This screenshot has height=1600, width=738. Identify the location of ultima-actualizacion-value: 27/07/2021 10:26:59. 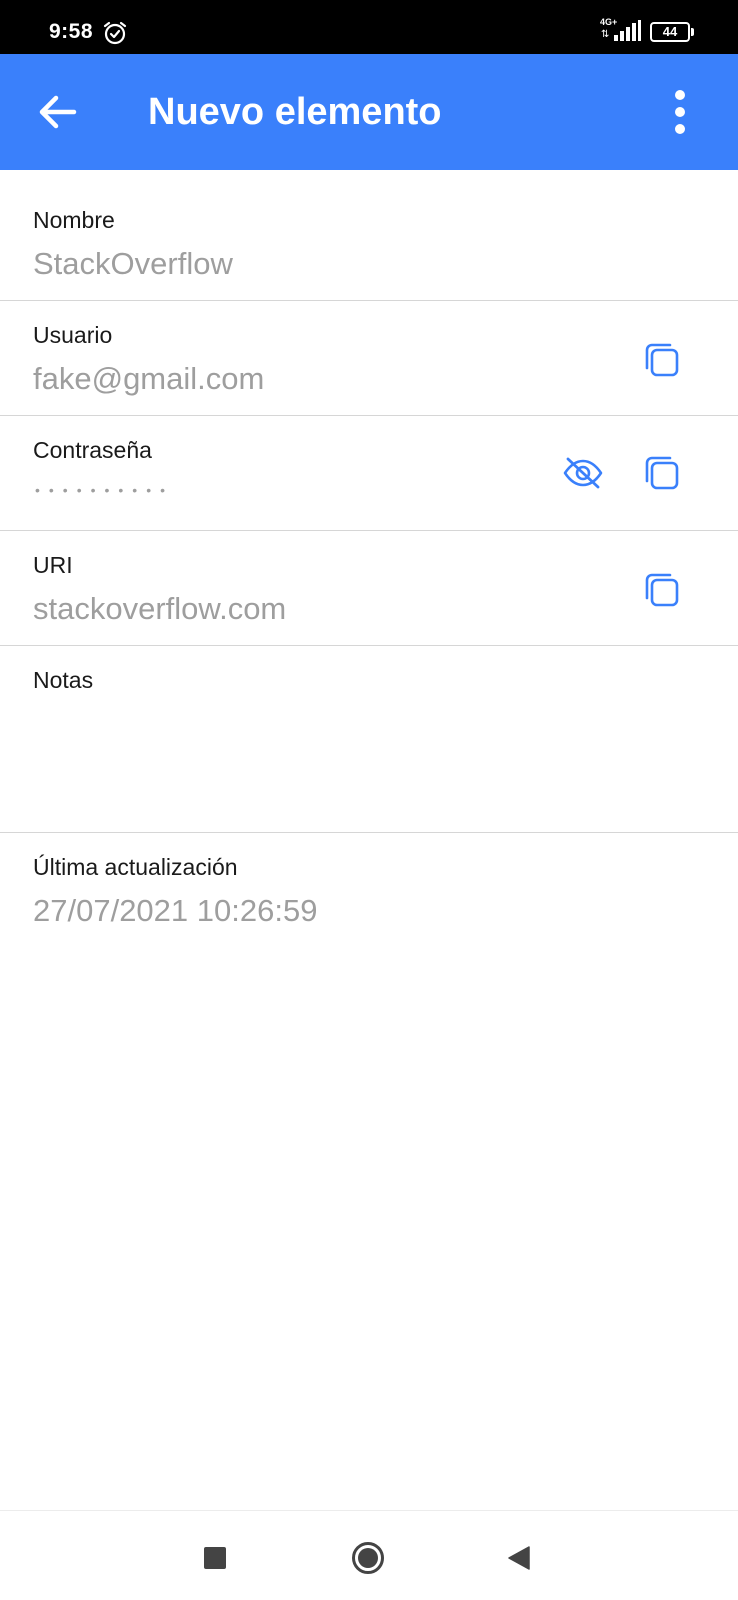
(175, 910).